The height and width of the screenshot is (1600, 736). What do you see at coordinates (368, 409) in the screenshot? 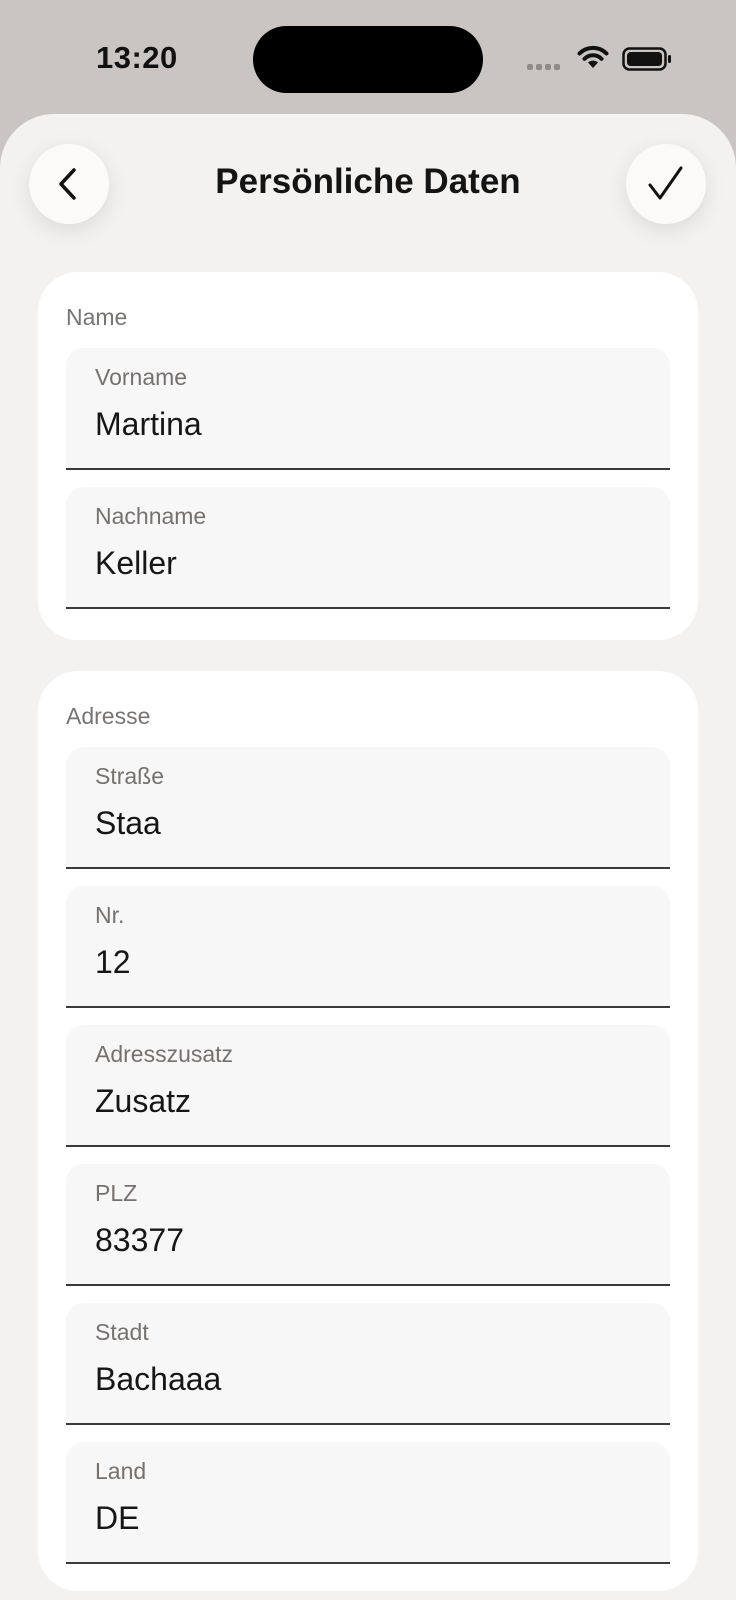
I see `first-name-field: Vorname Martina` at bounding box center [368, 409].